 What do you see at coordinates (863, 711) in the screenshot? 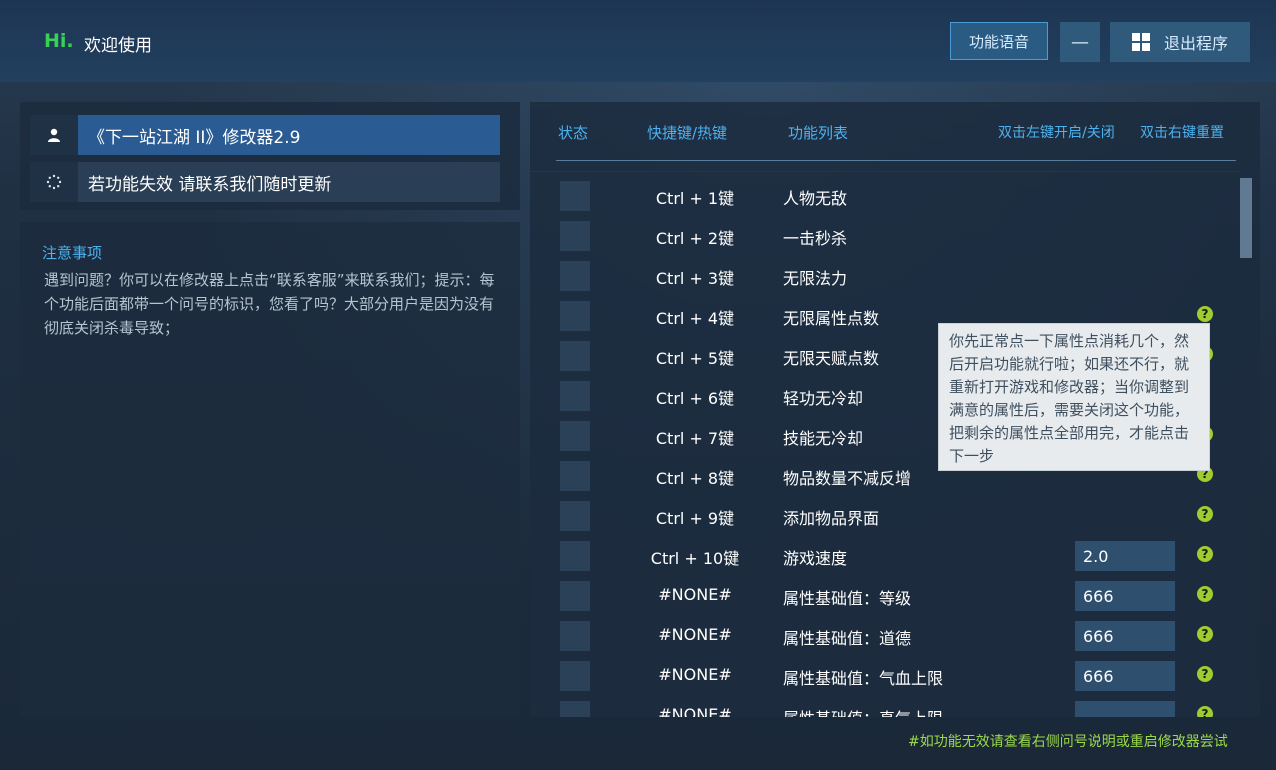
I see `function-label: 属性基础值：真气上限` at bounding box center [863, 711].